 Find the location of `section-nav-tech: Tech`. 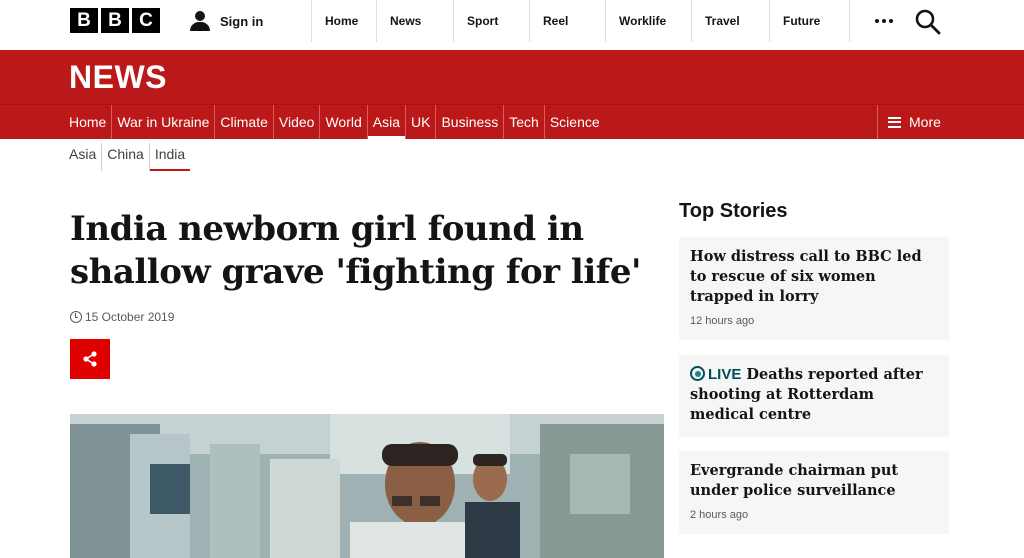

section-nav-tech: Tech is located at coordinates (524, 122).